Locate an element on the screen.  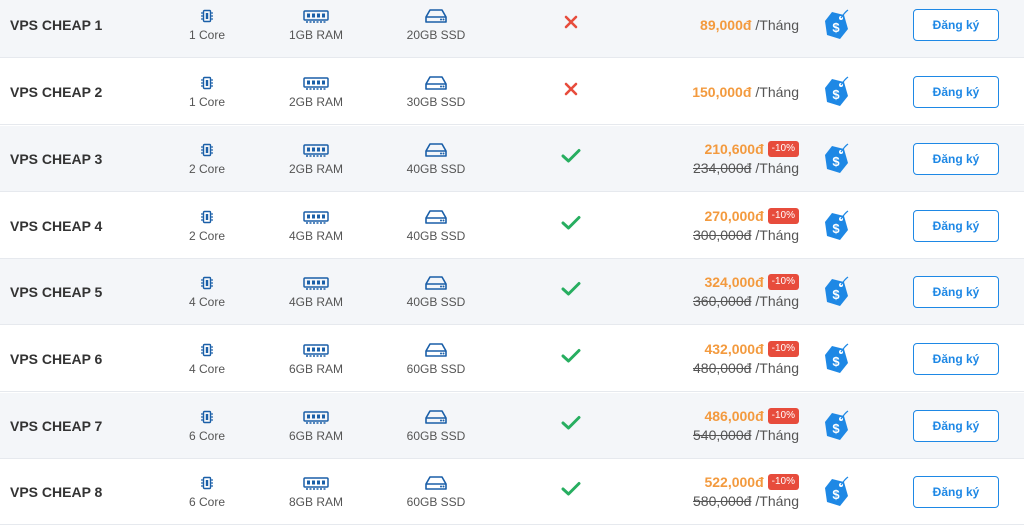
ssd-spec: 20GB SSD is located at coordinates (436, 28).